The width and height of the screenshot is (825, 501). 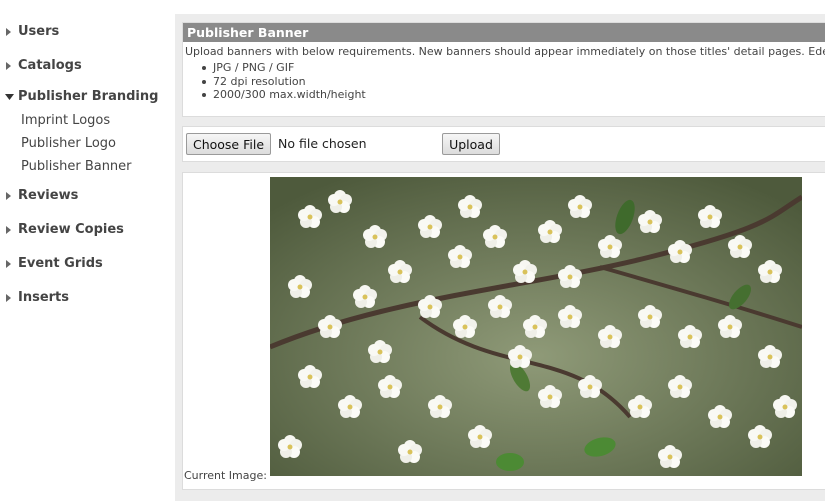 I want to click on sidebar-item-label: Publisher Branding, so click(x=88, y=96).